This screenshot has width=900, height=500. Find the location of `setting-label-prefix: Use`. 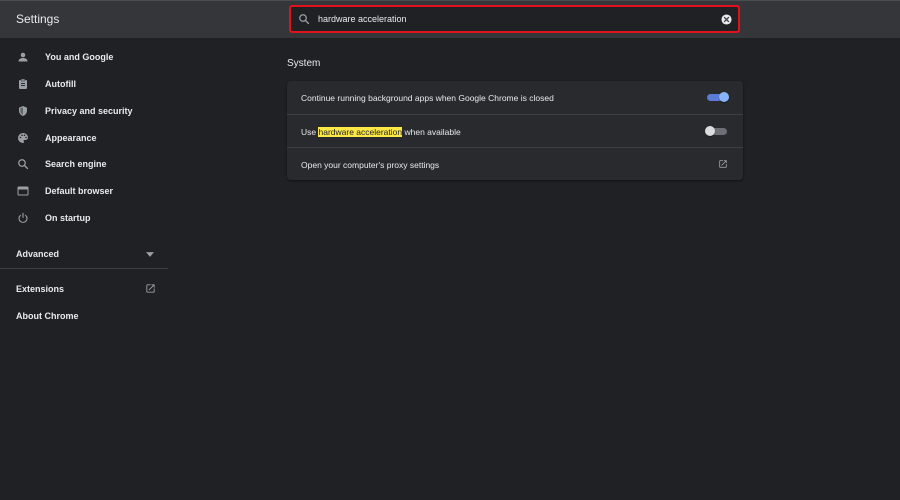

setting-label-prefix: Use is located at coordinates (310, 132).